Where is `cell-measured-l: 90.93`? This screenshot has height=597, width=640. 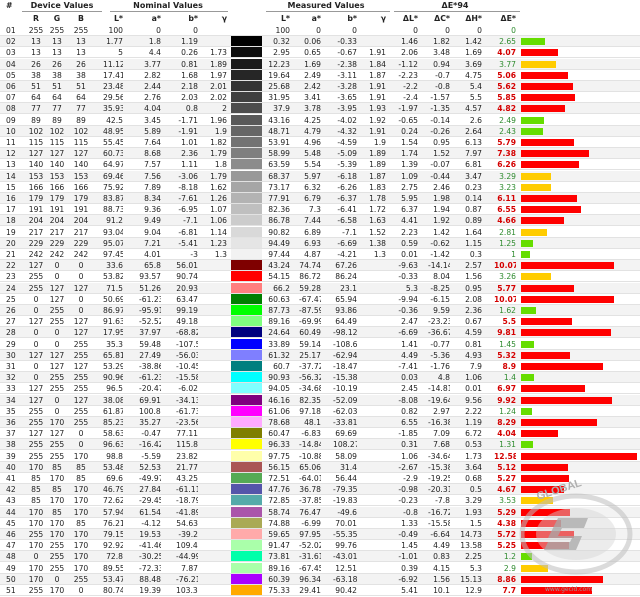
cell-measured-l: 90.93 is located at coordinates (279, 378).